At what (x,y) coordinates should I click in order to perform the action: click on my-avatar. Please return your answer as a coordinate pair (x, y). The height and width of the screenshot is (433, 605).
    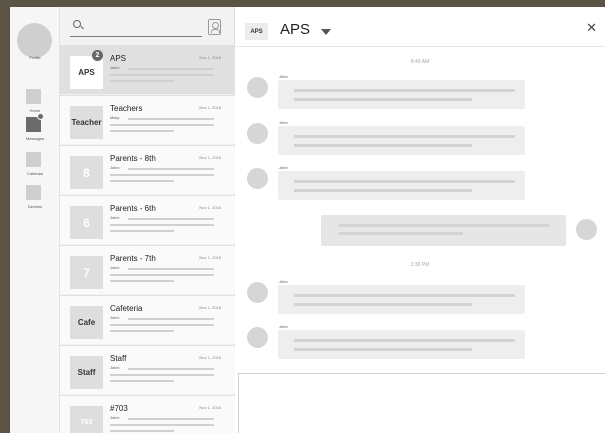
    Looking at the image, I should click on (586, 229).